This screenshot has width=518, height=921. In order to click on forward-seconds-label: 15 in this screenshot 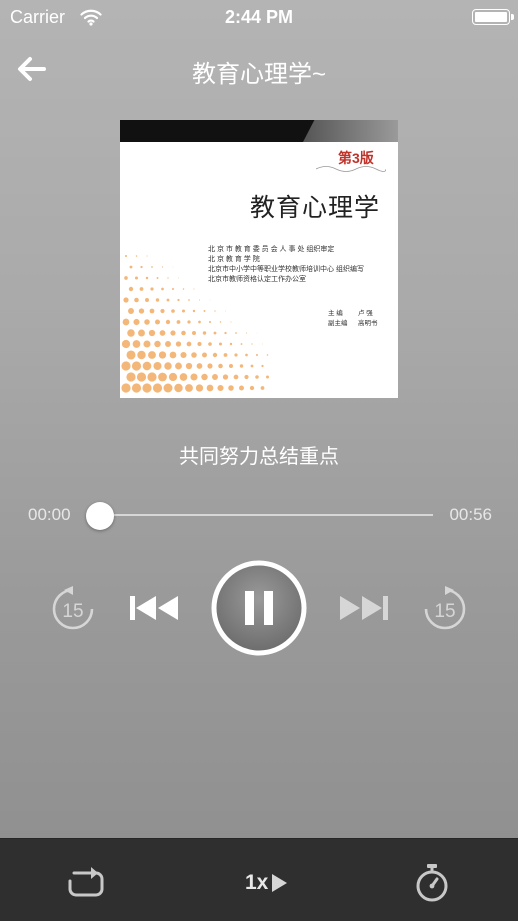, I will do `click(444, 611)`.